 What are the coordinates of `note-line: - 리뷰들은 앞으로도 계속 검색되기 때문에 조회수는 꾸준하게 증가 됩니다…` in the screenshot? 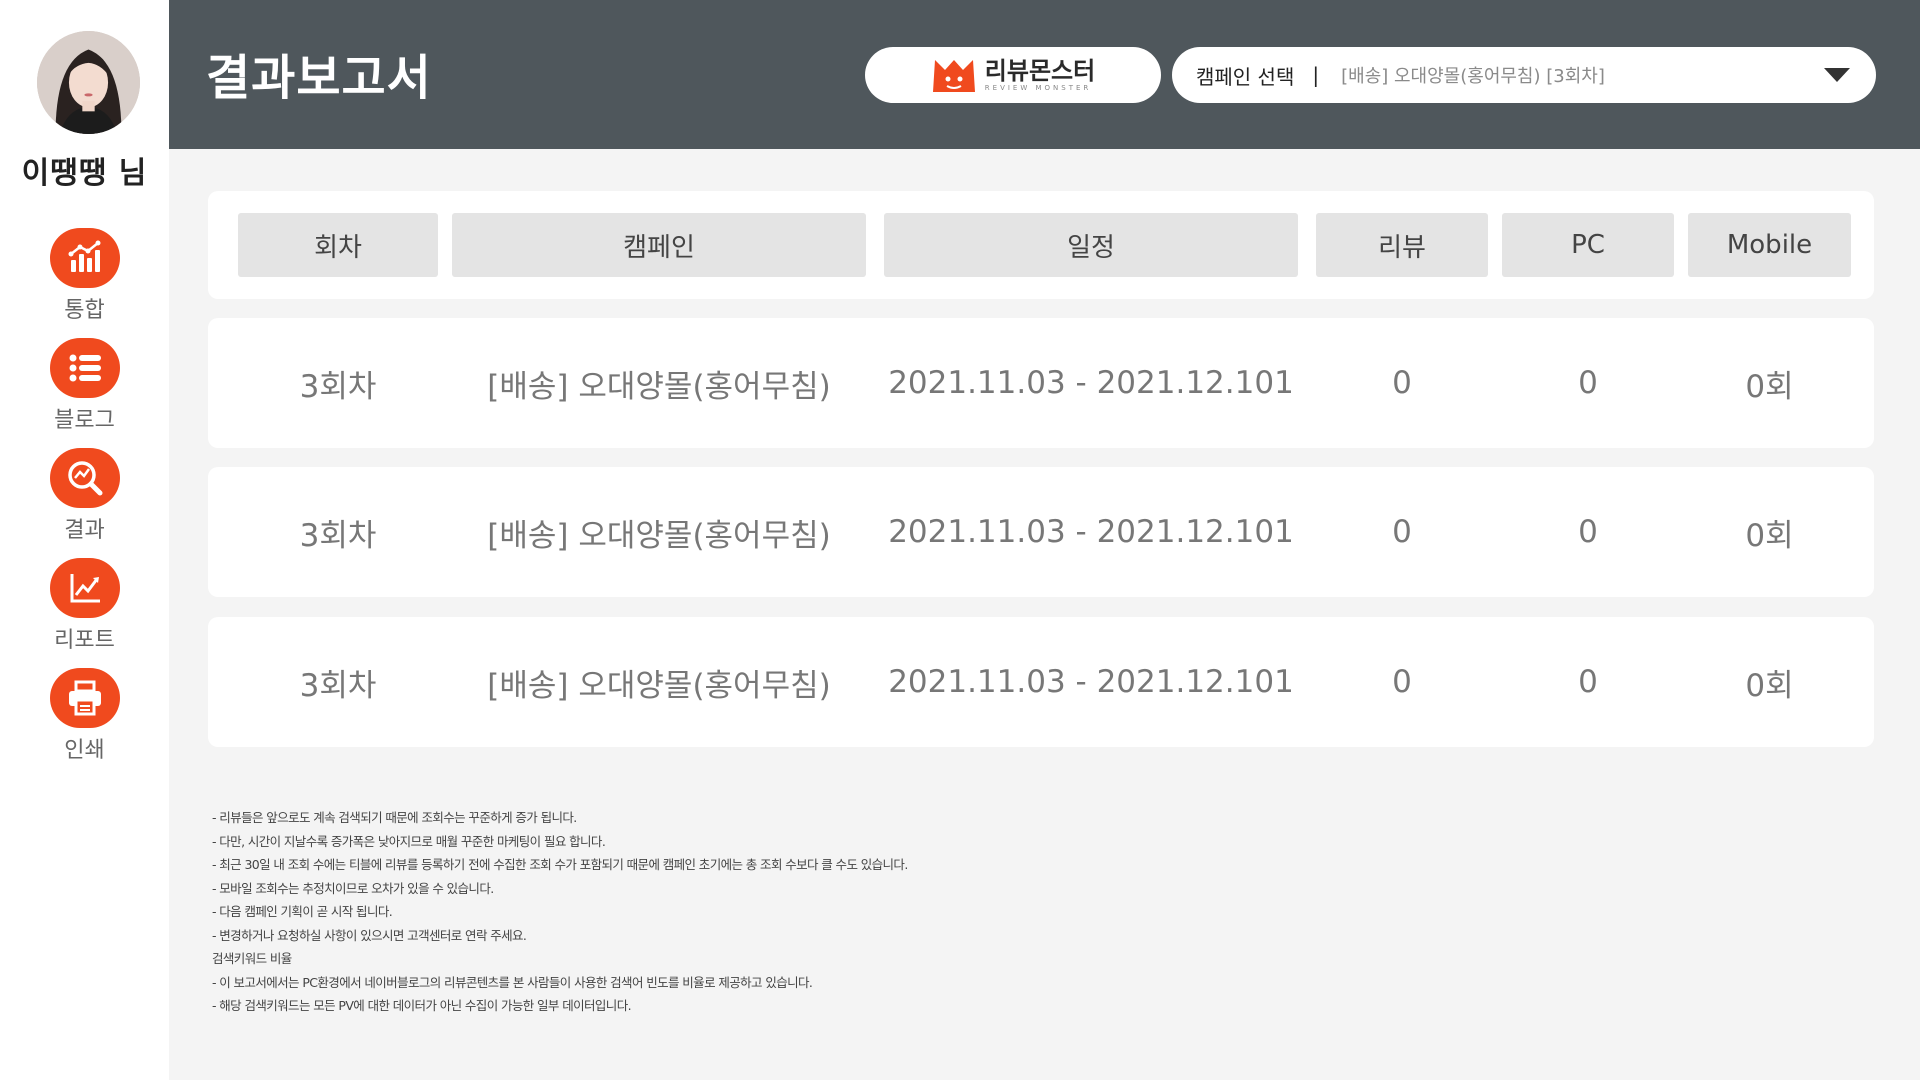 It's located at (394, 817).